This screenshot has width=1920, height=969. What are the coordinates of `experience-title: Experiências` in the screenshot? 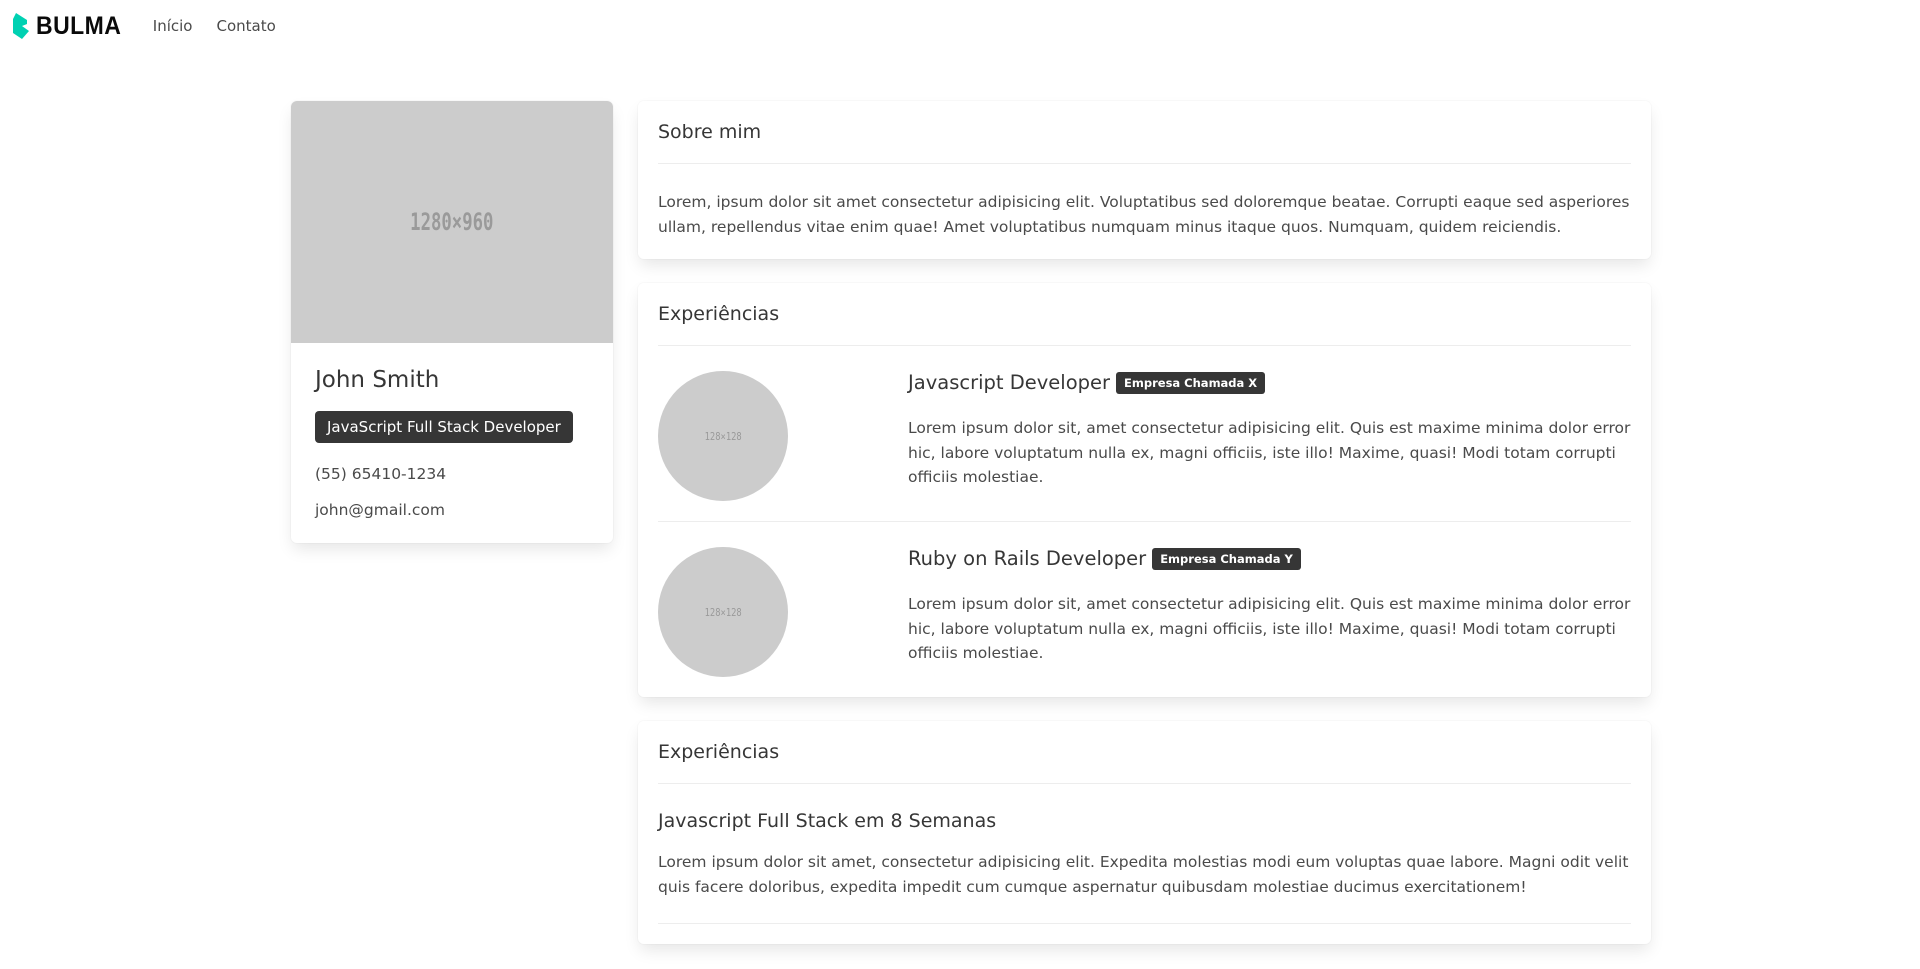 It's located at (1144, 324).